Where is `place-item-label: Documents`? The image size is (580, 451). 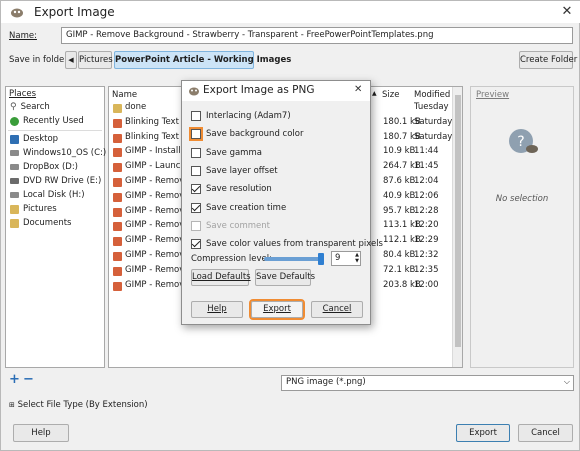
place-item-label: Documents is located at coordinates (47, 223).